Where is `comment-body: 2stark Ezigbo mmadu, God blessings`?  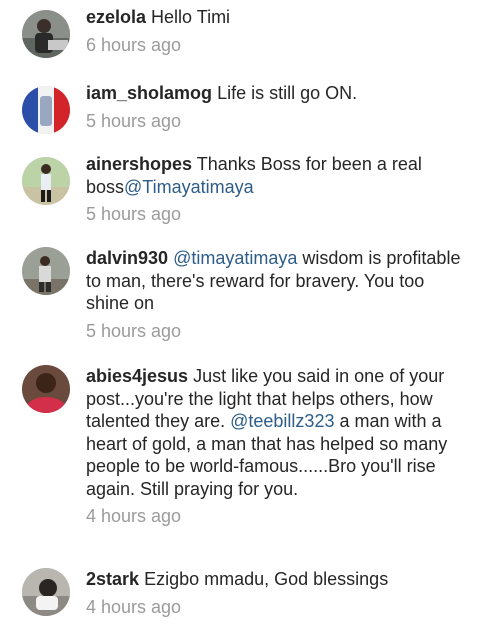 comment-body: 2stark Ezigbo mmadu, God blessings is located at coordinates (277, 579).